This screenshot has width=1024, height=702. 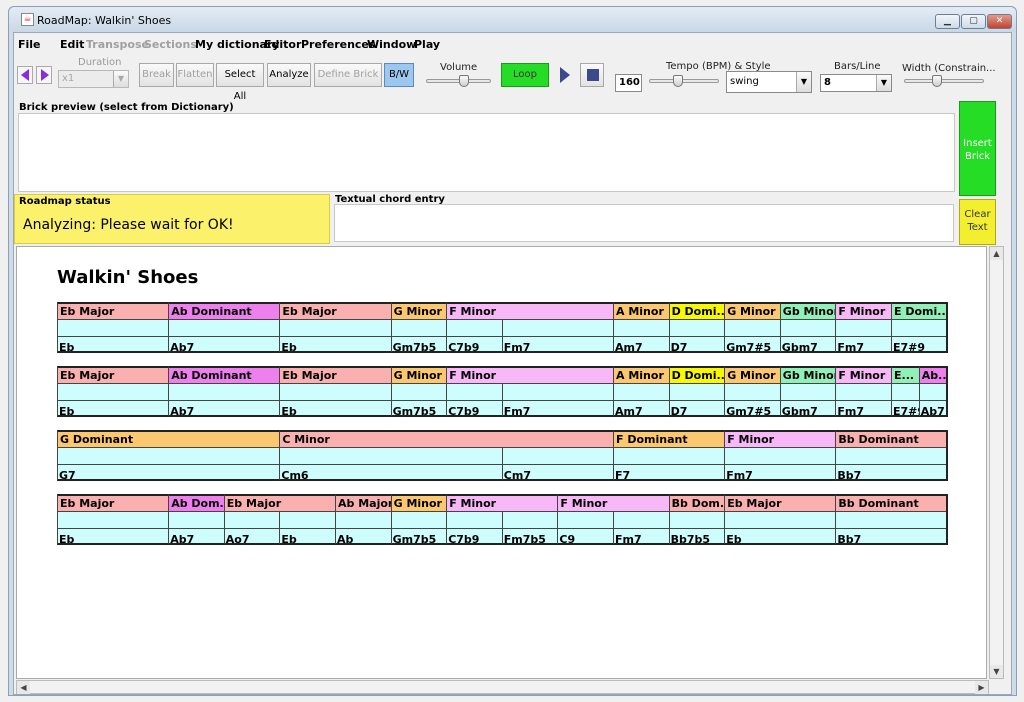 I want to click on chord-cell: Am7, so click(x=641, y=400).